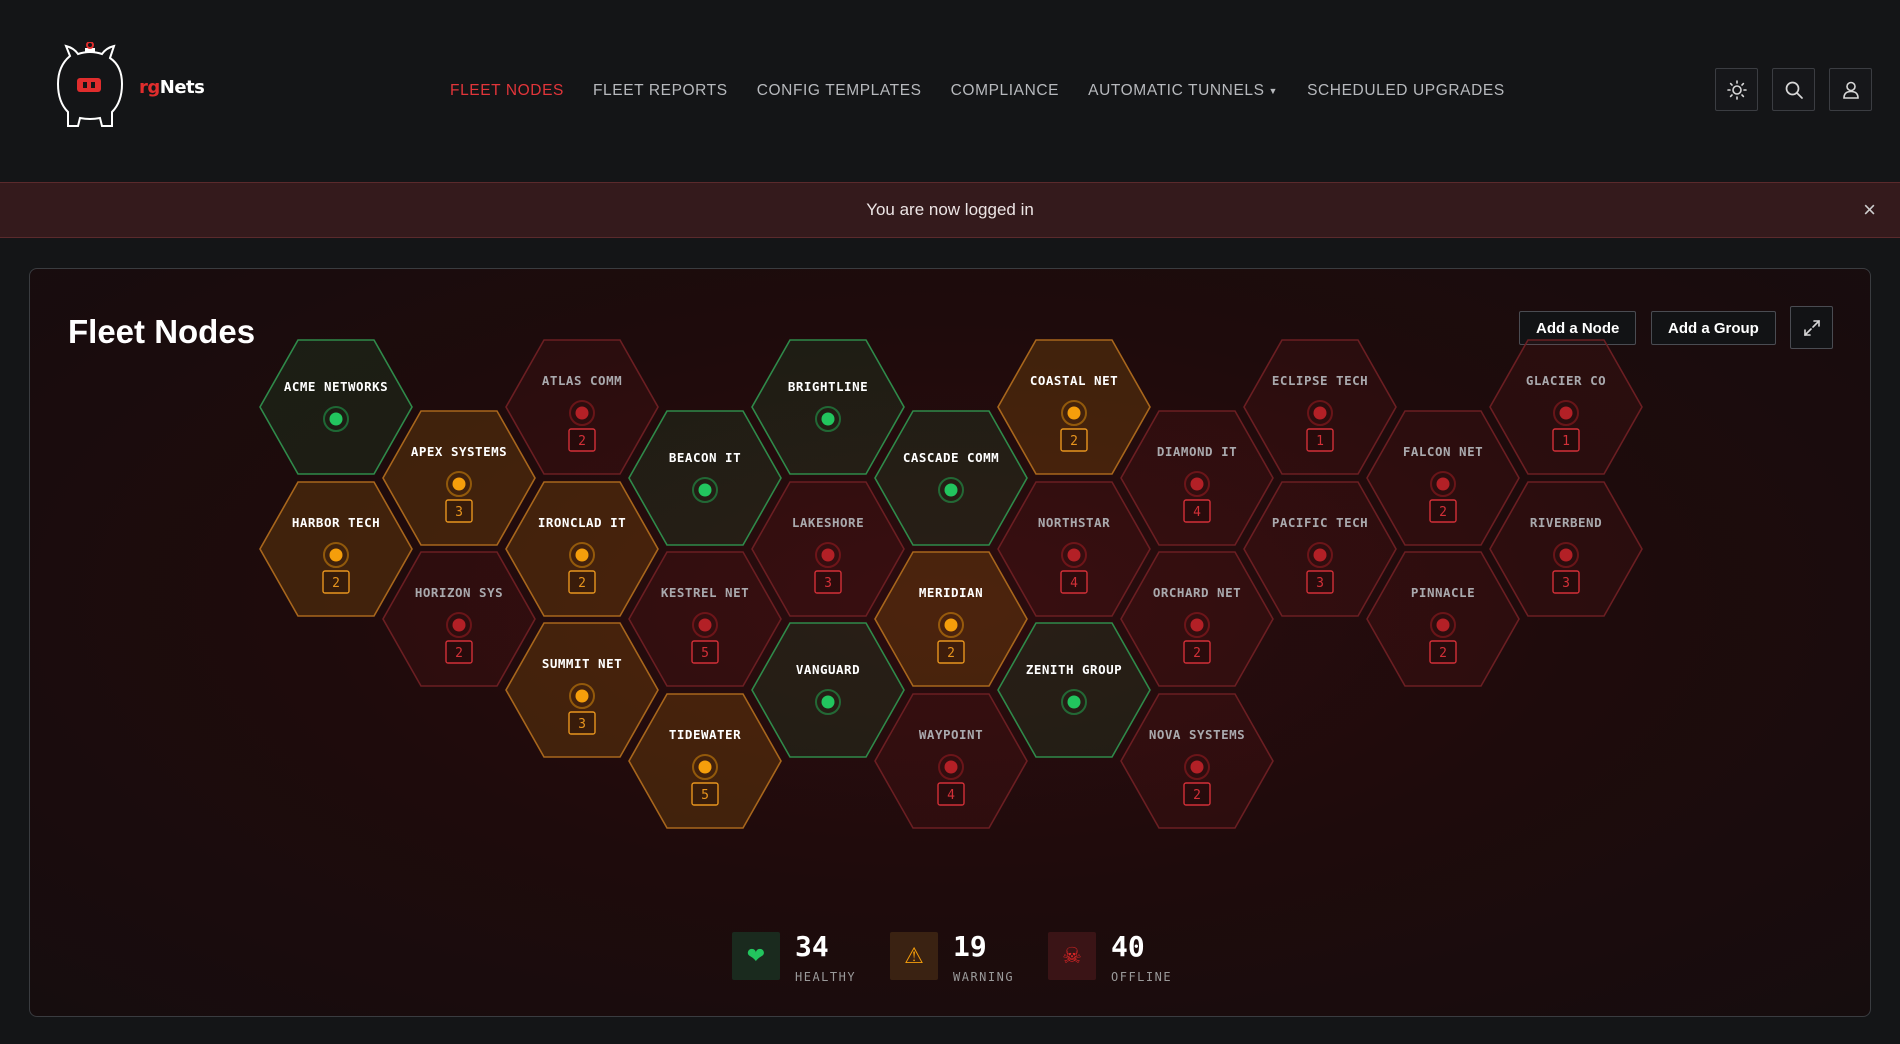 The image size is (1900, 1044). What do you see at coordinates (459, 478) in the screenshot?
I see `node-hex-apex-systems: APEX SYSTEMS 3` at bounding box center [459, 478].